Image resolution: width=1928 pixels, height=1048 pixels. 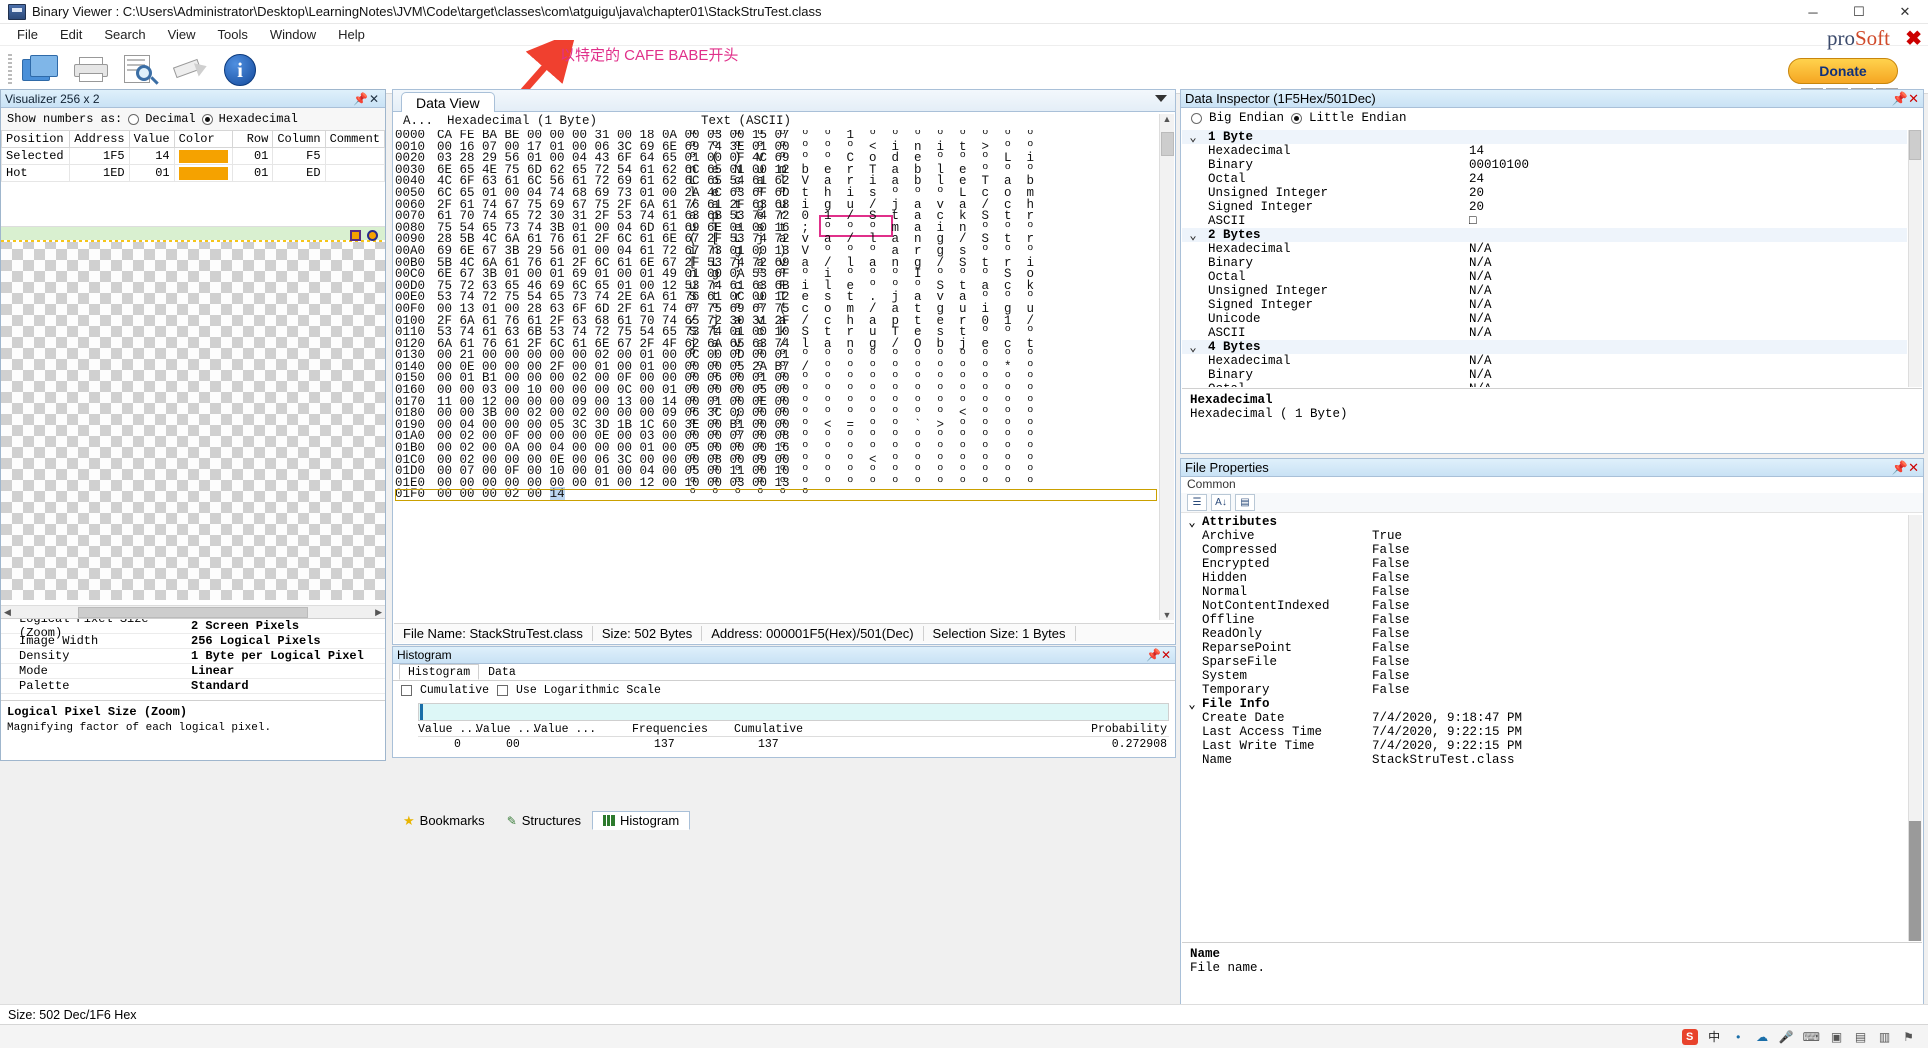 What do you see at coordinates (233, 34) in the screenshot?
I see `menu-item-tools: Tools` at bounding box center [233, 34].